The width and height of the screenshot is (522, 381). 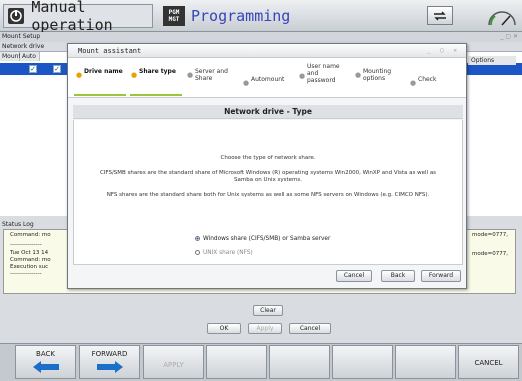 What do you see at coordinates (440, 15) in the screenshot?
I see `switch-arrows-icon` at bounding box center [440, 15].